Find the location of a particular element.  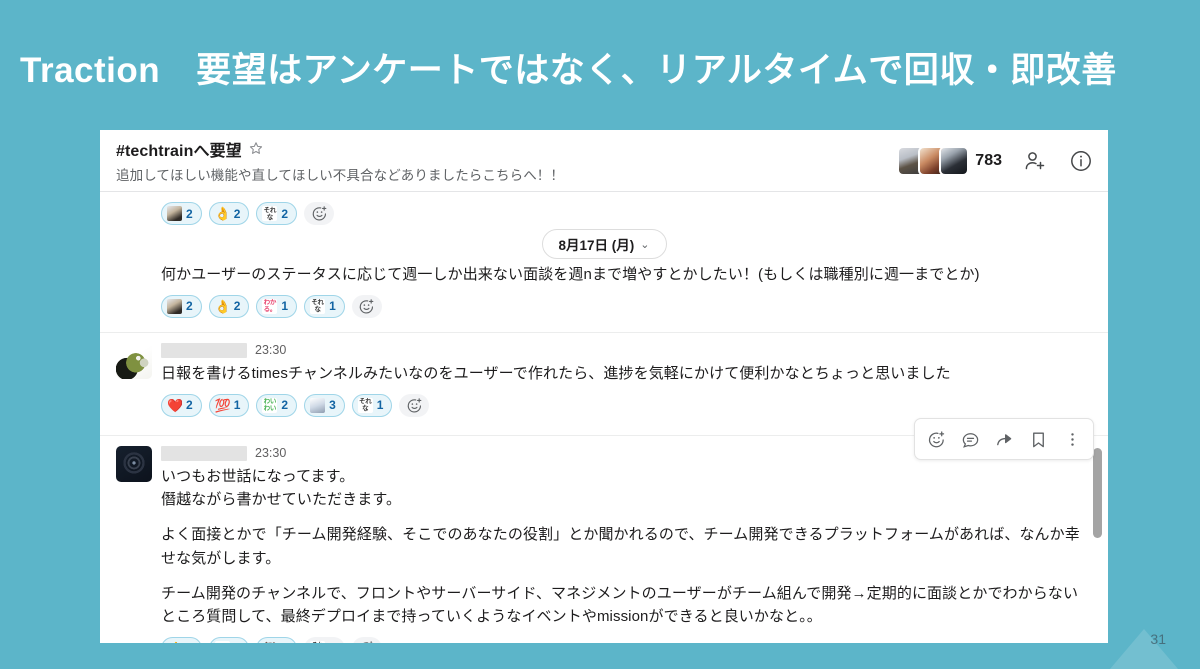

reaction-chip: わい わい 2 is located at coordinates (277, 405).